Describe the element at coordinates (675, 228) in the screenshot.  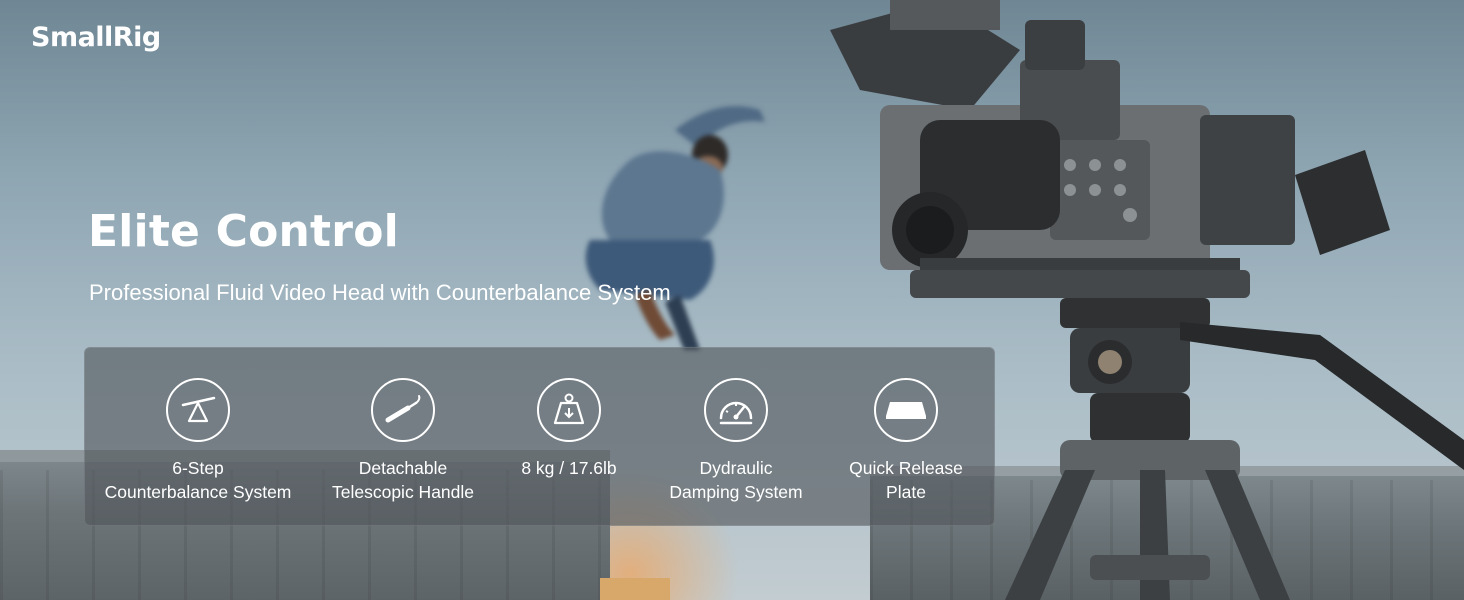
I see `jumping-person-image` at that location.